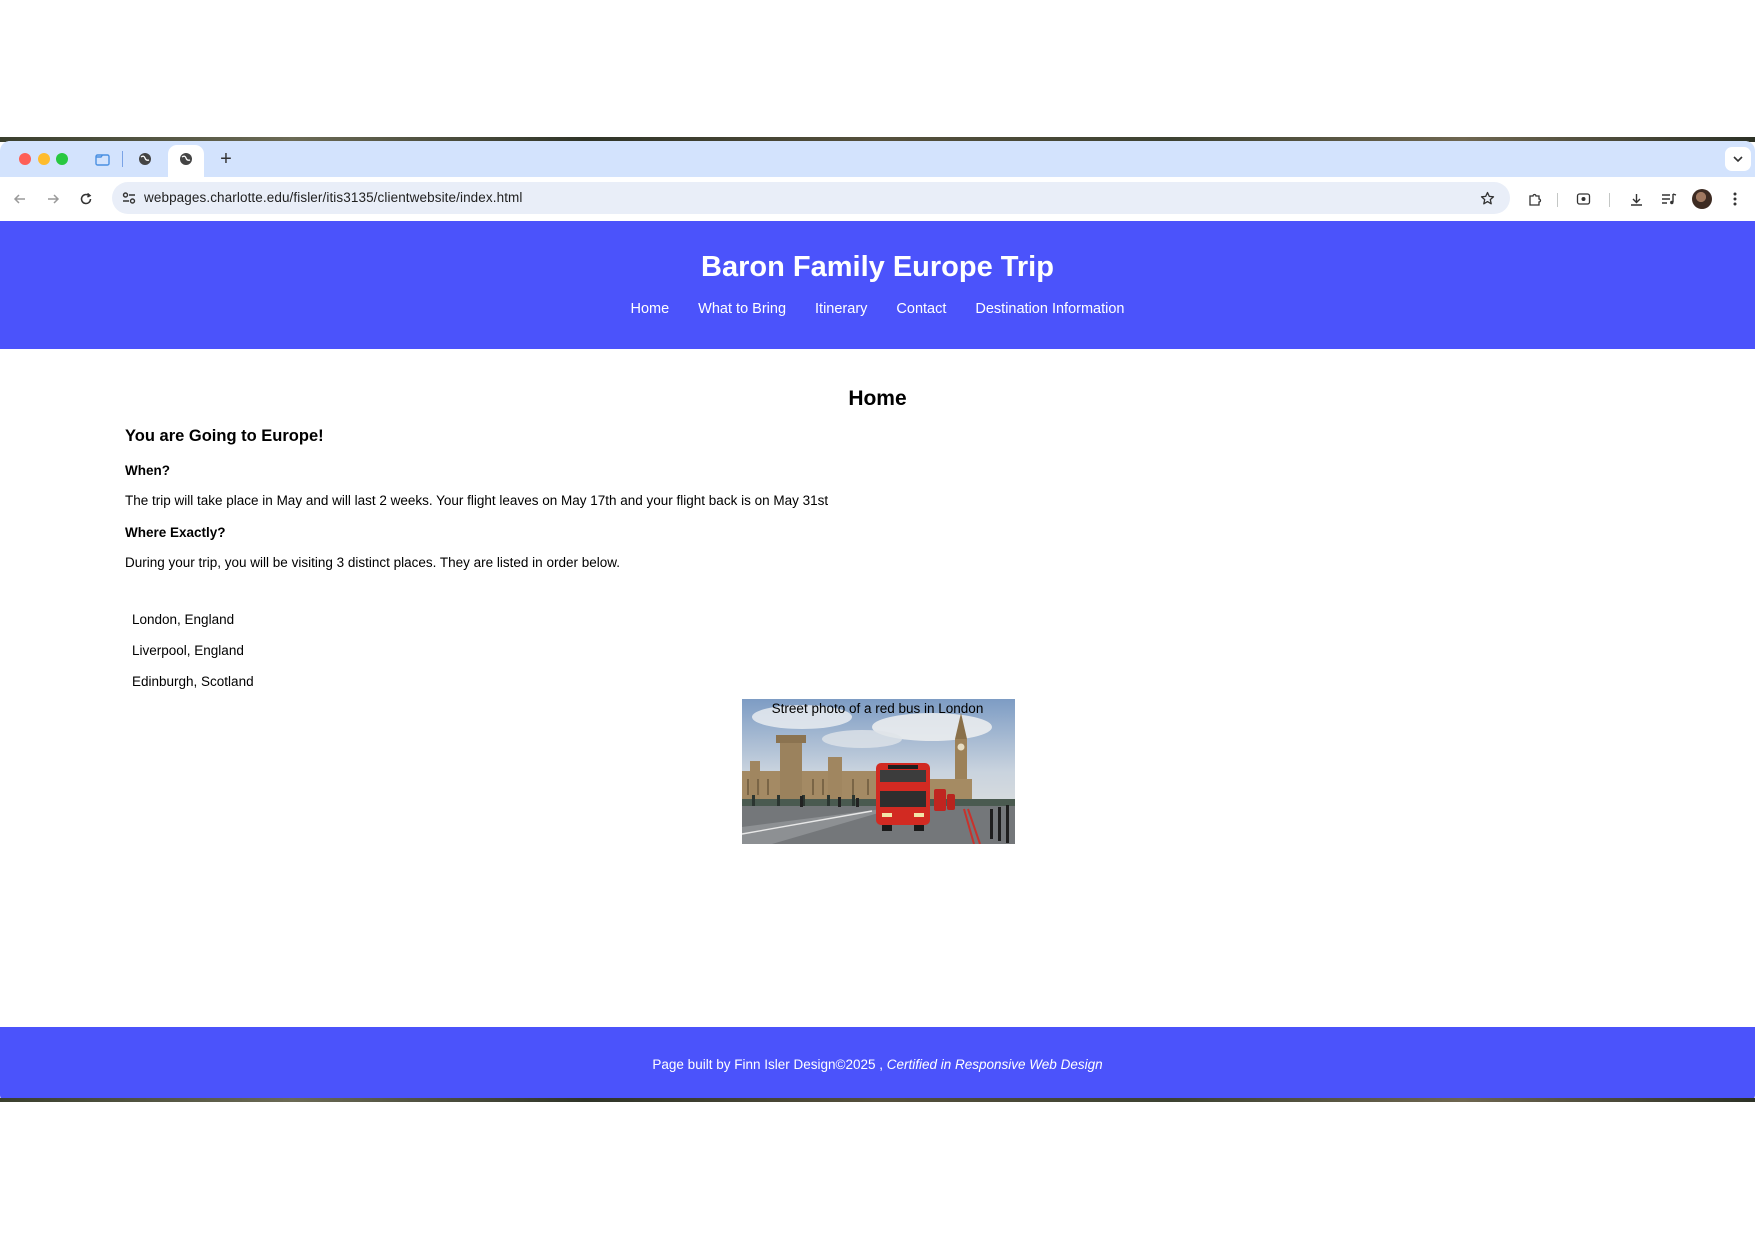  Describe the element at coordinates (877, 159) in the screenshot. I see `tab-strip: +` at that location.